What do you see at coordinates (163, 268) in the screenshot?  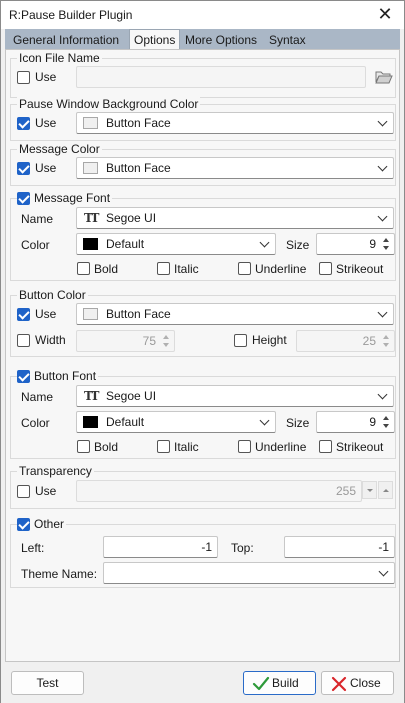 I see `message-italic-checkbox` at bounding box center [163, 268].